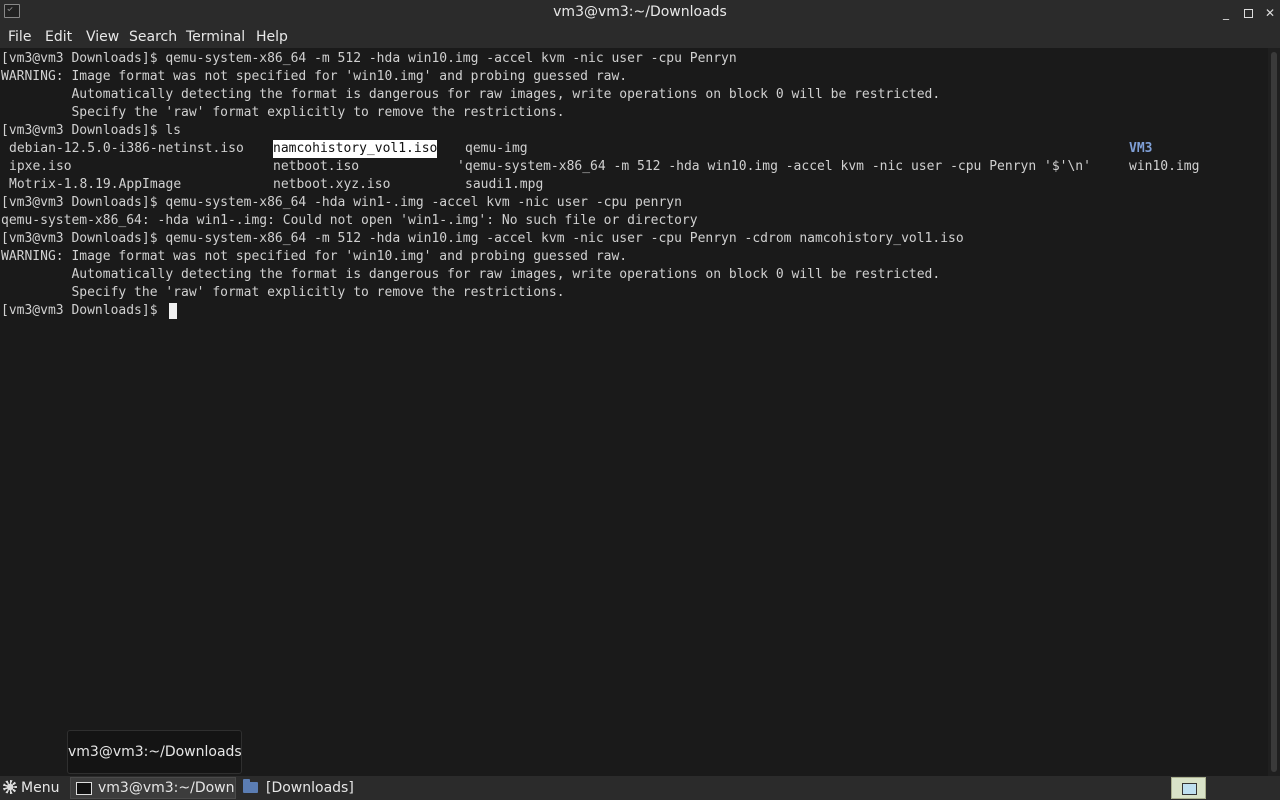 The image size is (1280, 800). What do you see at coordinates (496, 148) in the screenshot?
I see `ls-entry: qemu-img` at bounding box center [496, 148].